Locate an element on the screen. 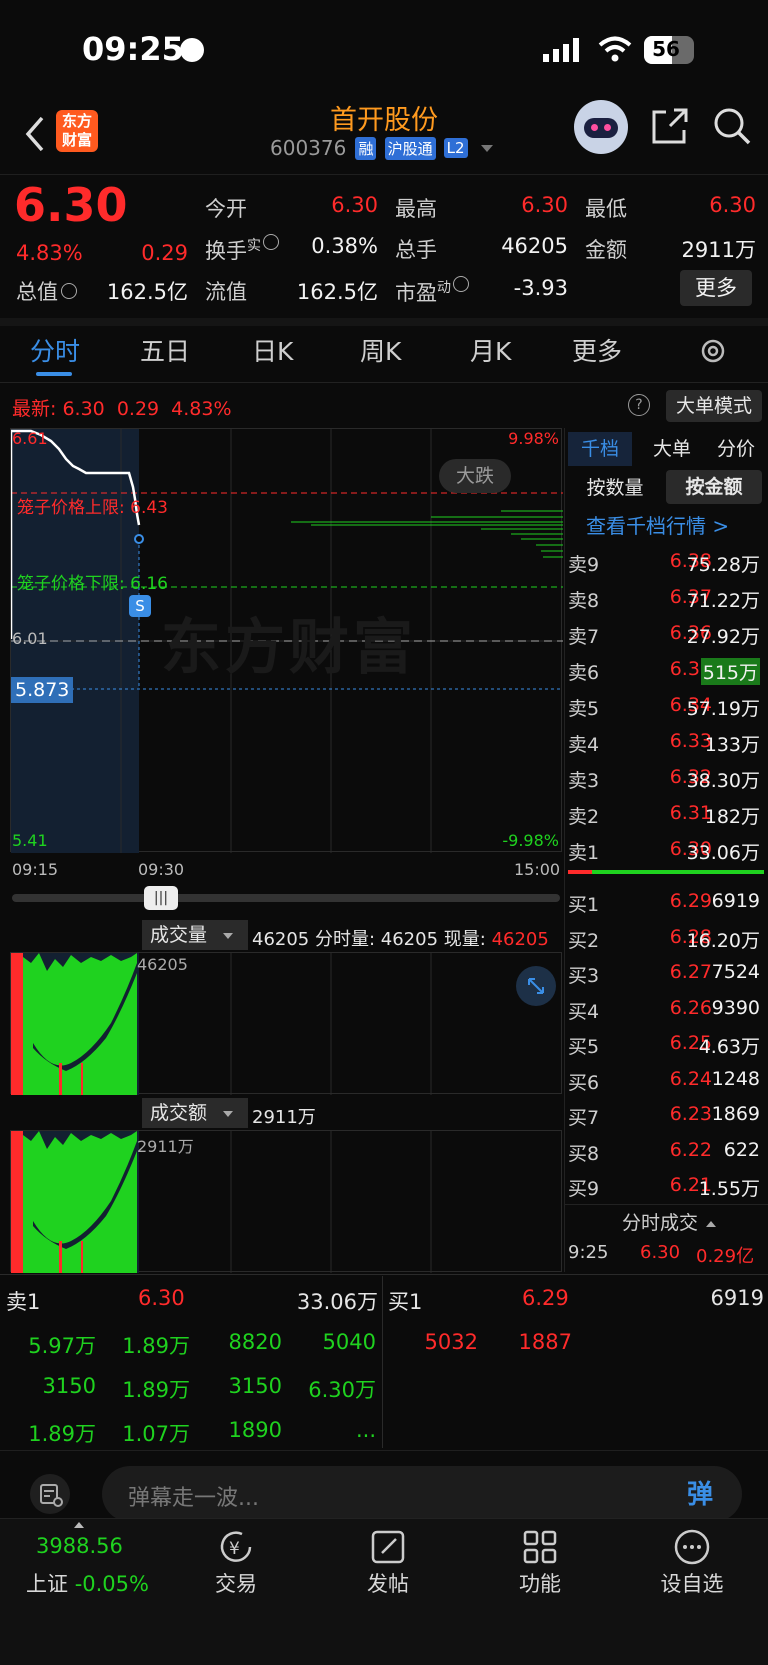  bid-row: 买4 6.26 9390 is located at coordinates (666, 1011).